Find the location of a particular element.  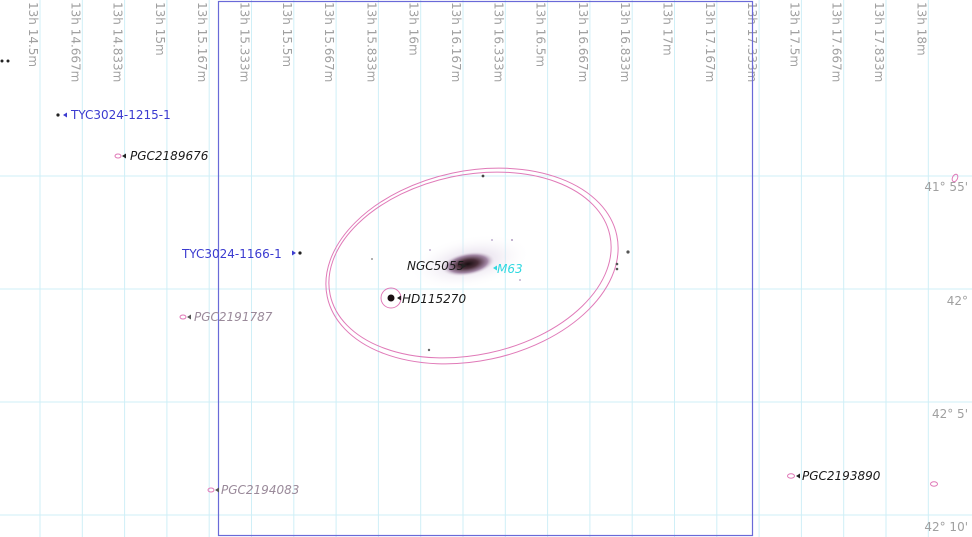

star-hd115270: HD115270 is located at coordinates (423, 298).